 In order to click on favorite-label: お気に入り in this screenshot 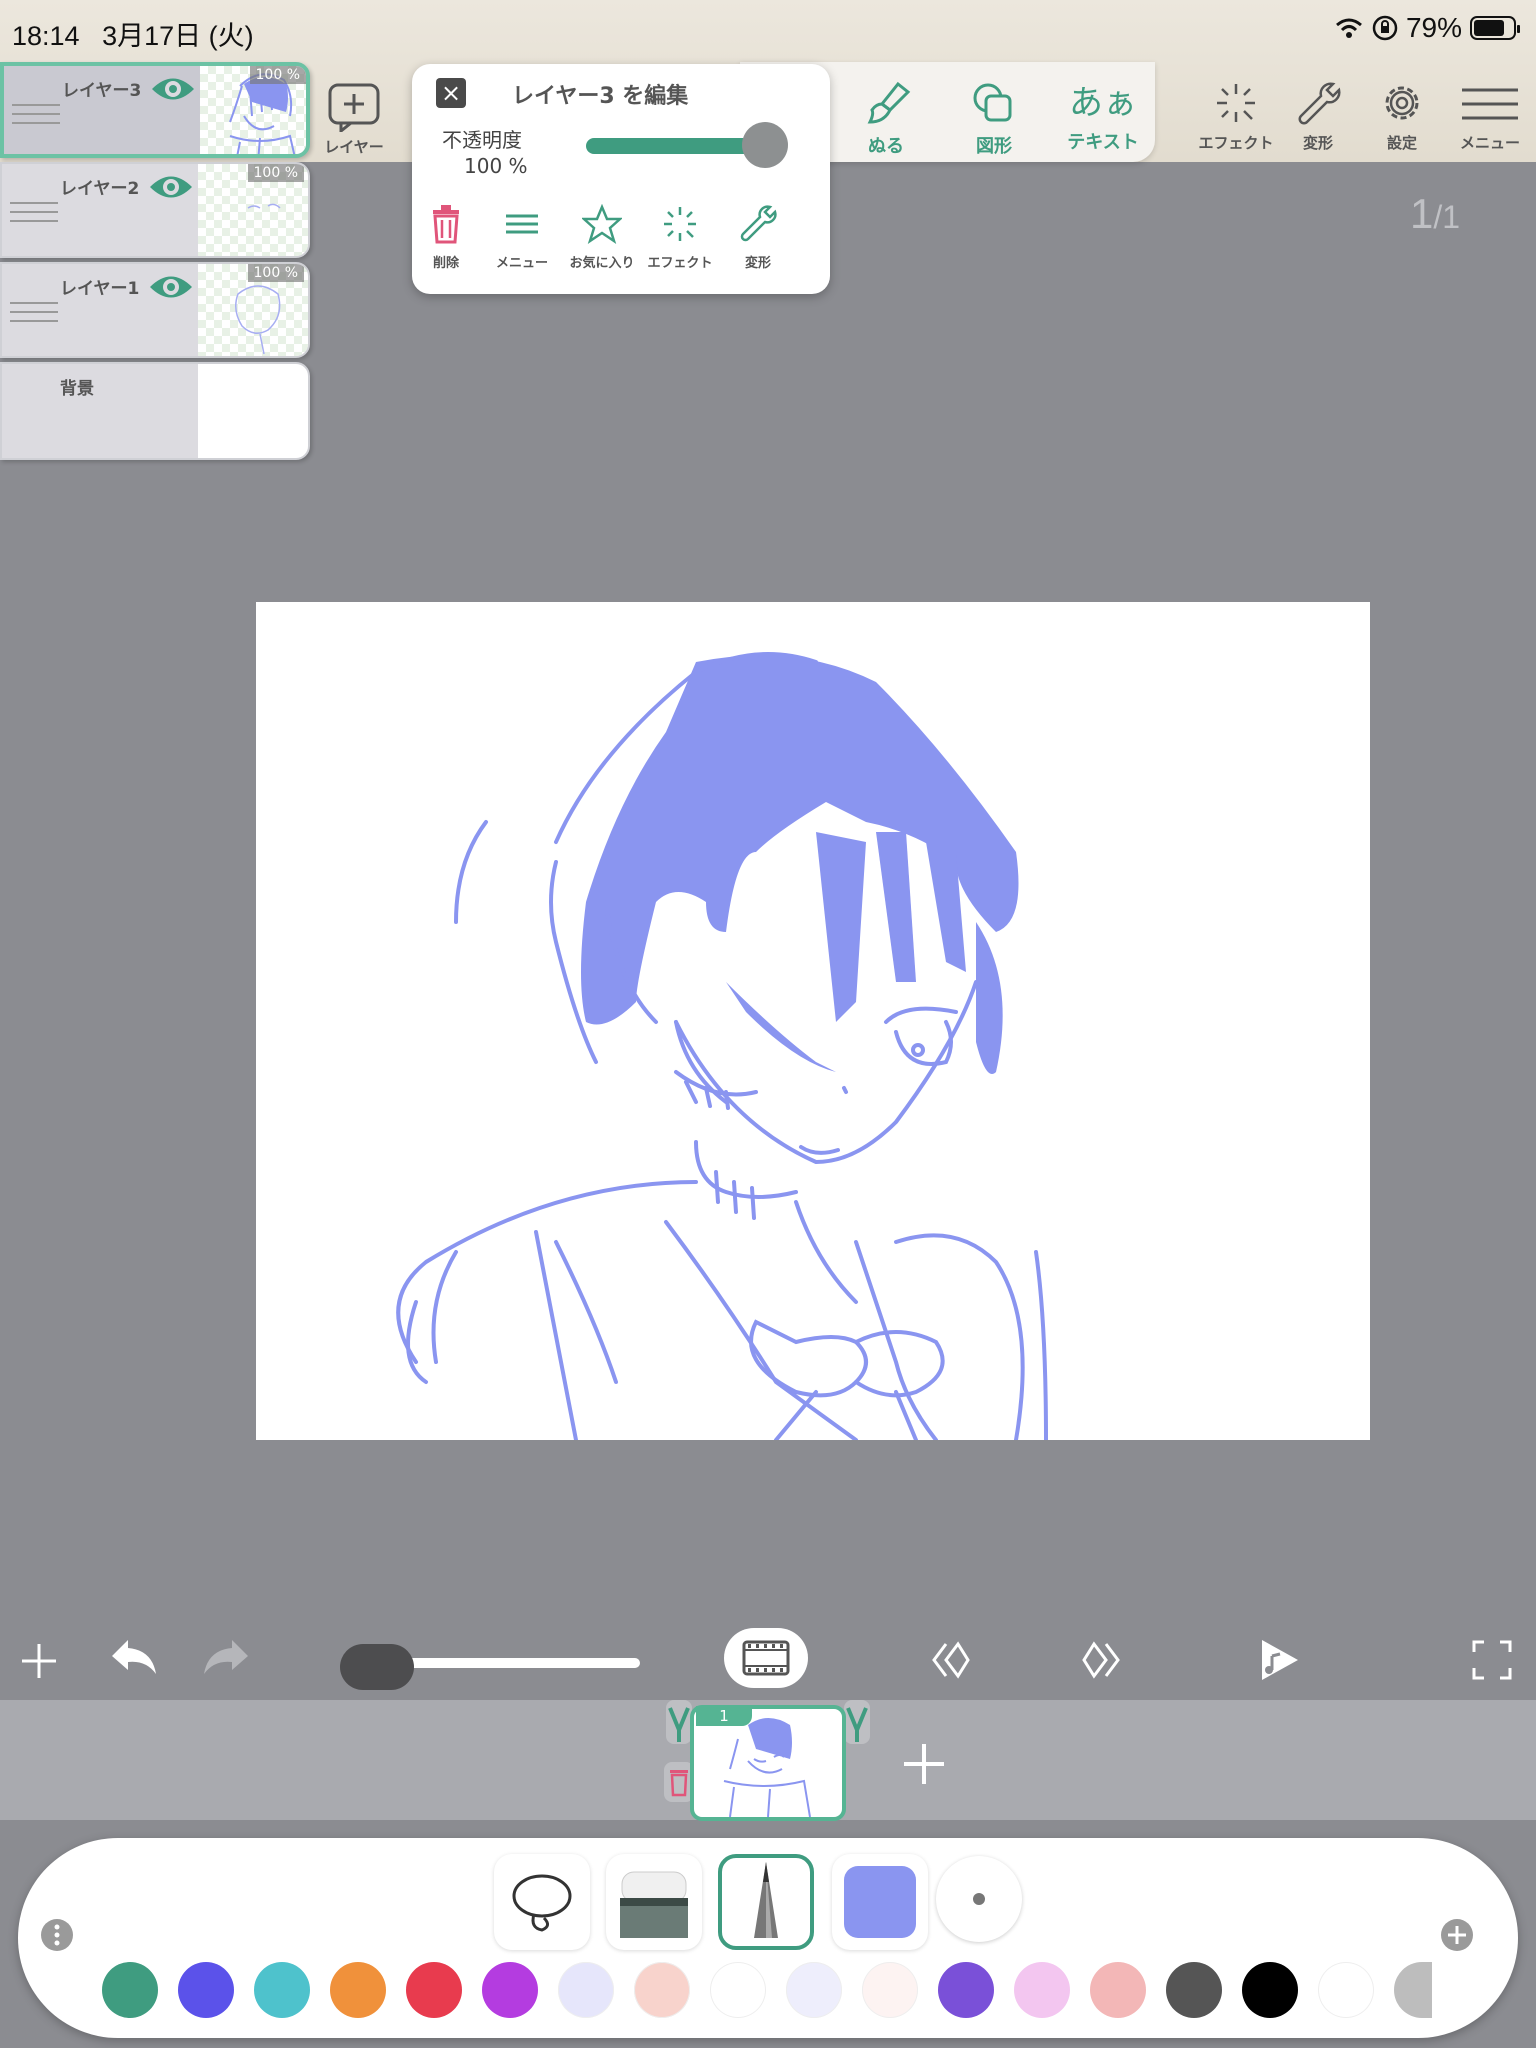, I will do `click(602, 263)`.